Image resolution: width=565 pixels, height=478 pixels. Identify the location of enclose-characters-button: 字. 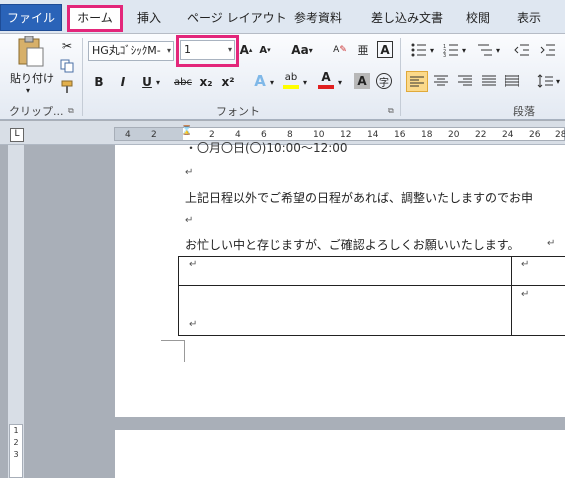
(384, 81).